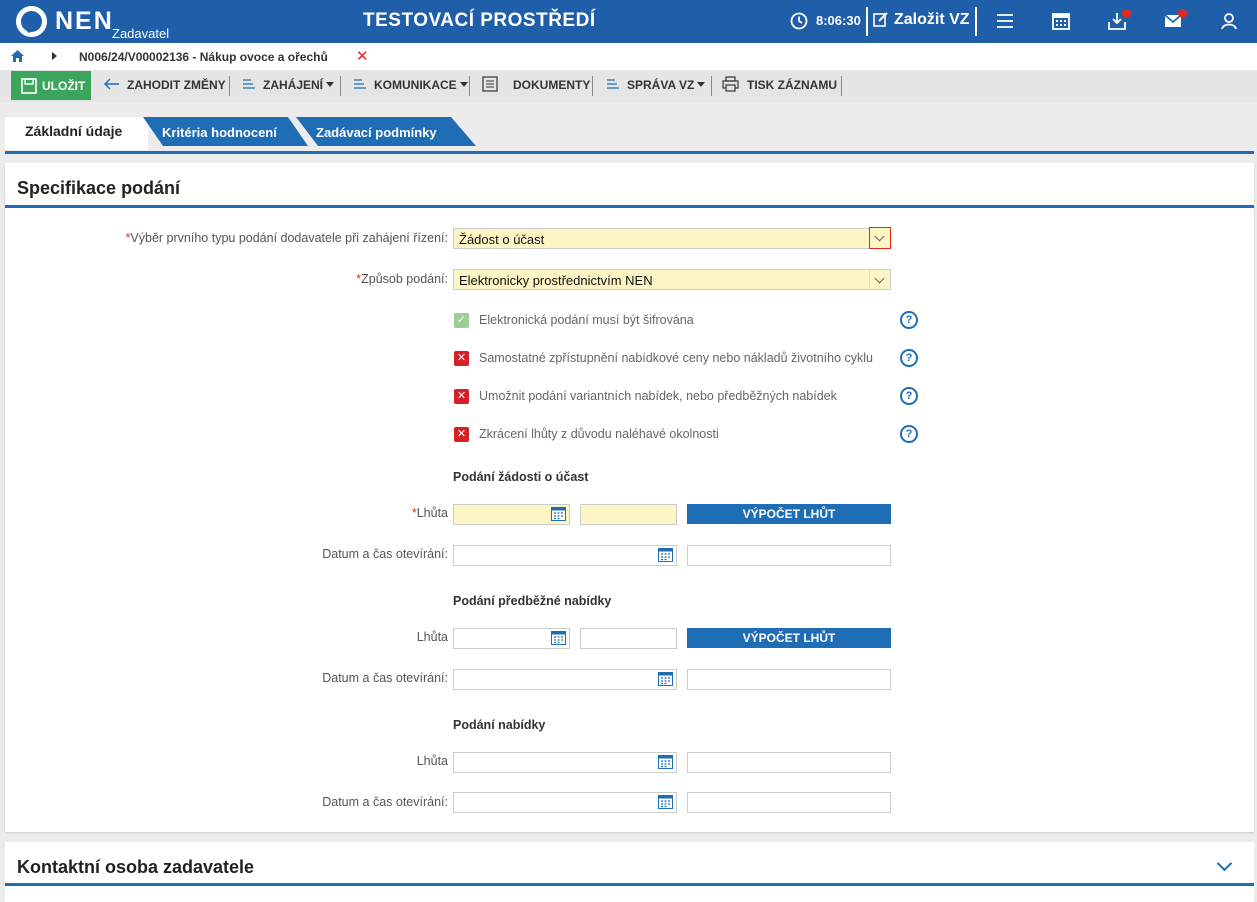 The height and width of the screenshot is (902, 1257). Describe the element at coordinates (84, 21) in the screenshot. I see `logo-text: NEN` at that location.